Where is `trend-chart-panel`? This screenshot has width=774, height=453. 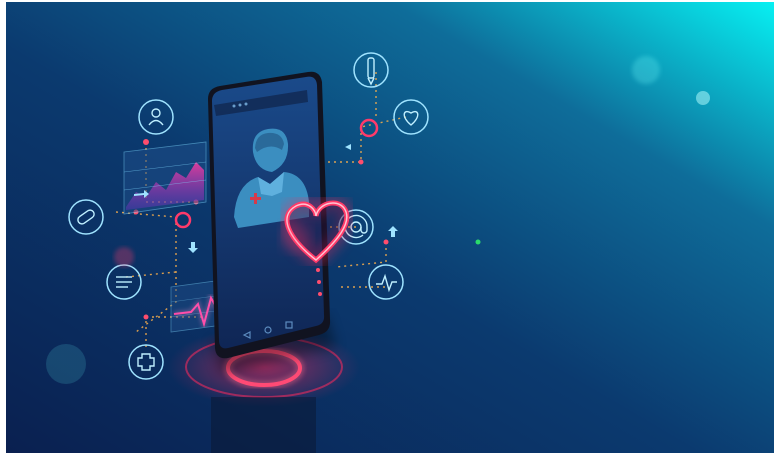
trend-chart-panel is located at coordinates (165, 178).